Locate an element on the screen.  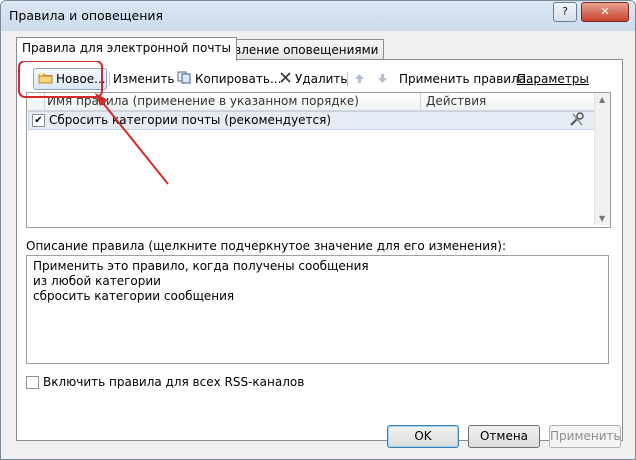
annotation-arrow is located at coordinates (132, 139).